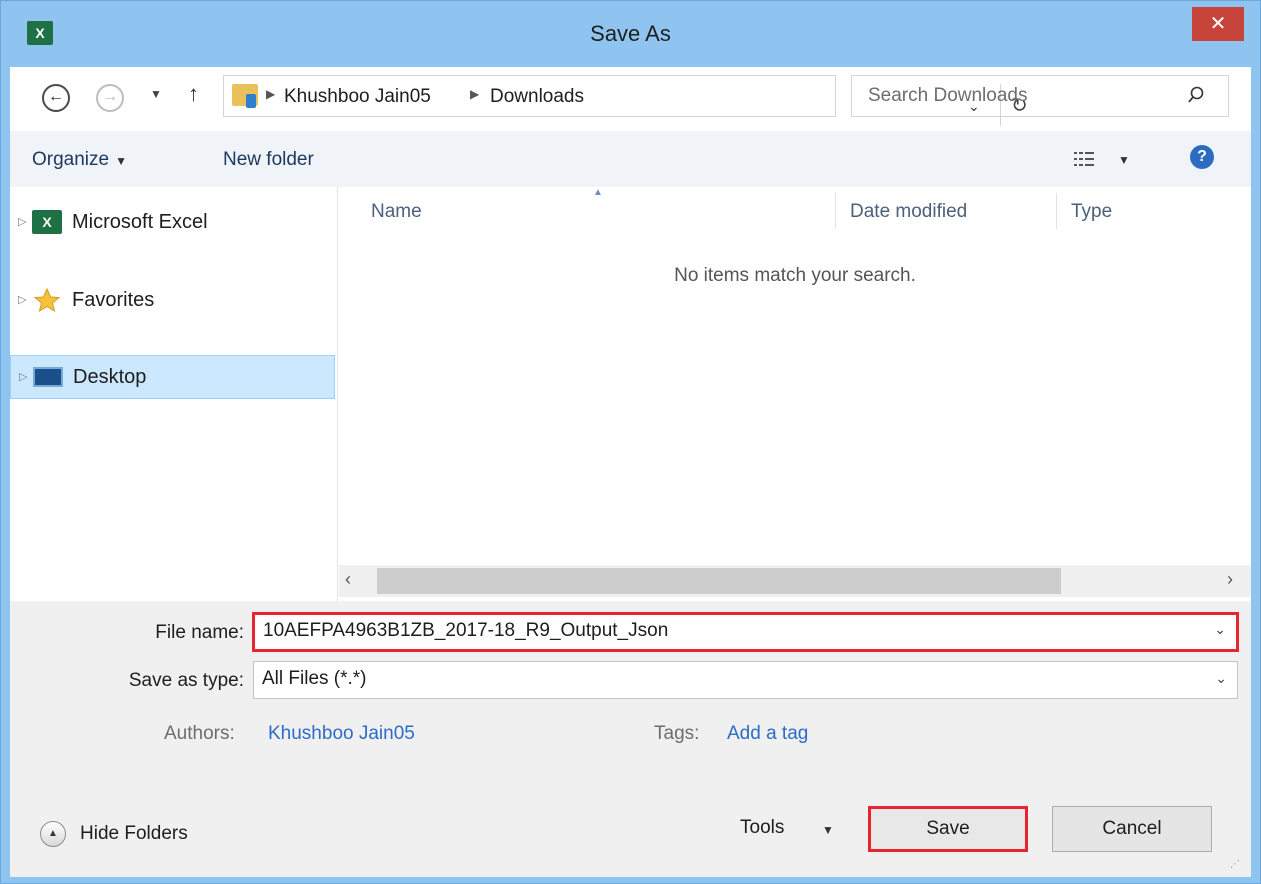  What do you see at coordinates (537, 97) in the screenshot?
I see `breadcrumb-downloads: Downloads` at bounding box center [537, 97].